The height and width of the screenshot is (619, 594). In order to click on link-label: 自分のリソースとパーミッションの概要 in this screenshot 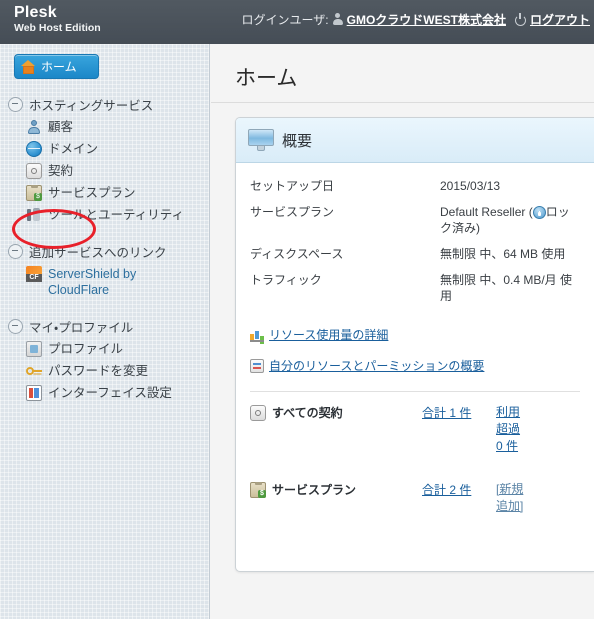, I will do `click(376, 365)`.